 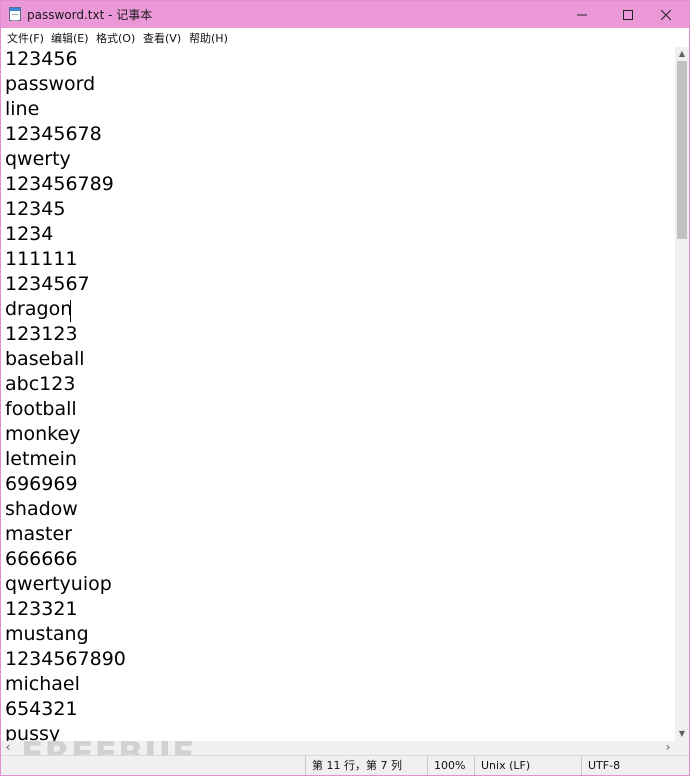 I want to click on scroll-down-icon: ▼, so click(x=682, y=734).